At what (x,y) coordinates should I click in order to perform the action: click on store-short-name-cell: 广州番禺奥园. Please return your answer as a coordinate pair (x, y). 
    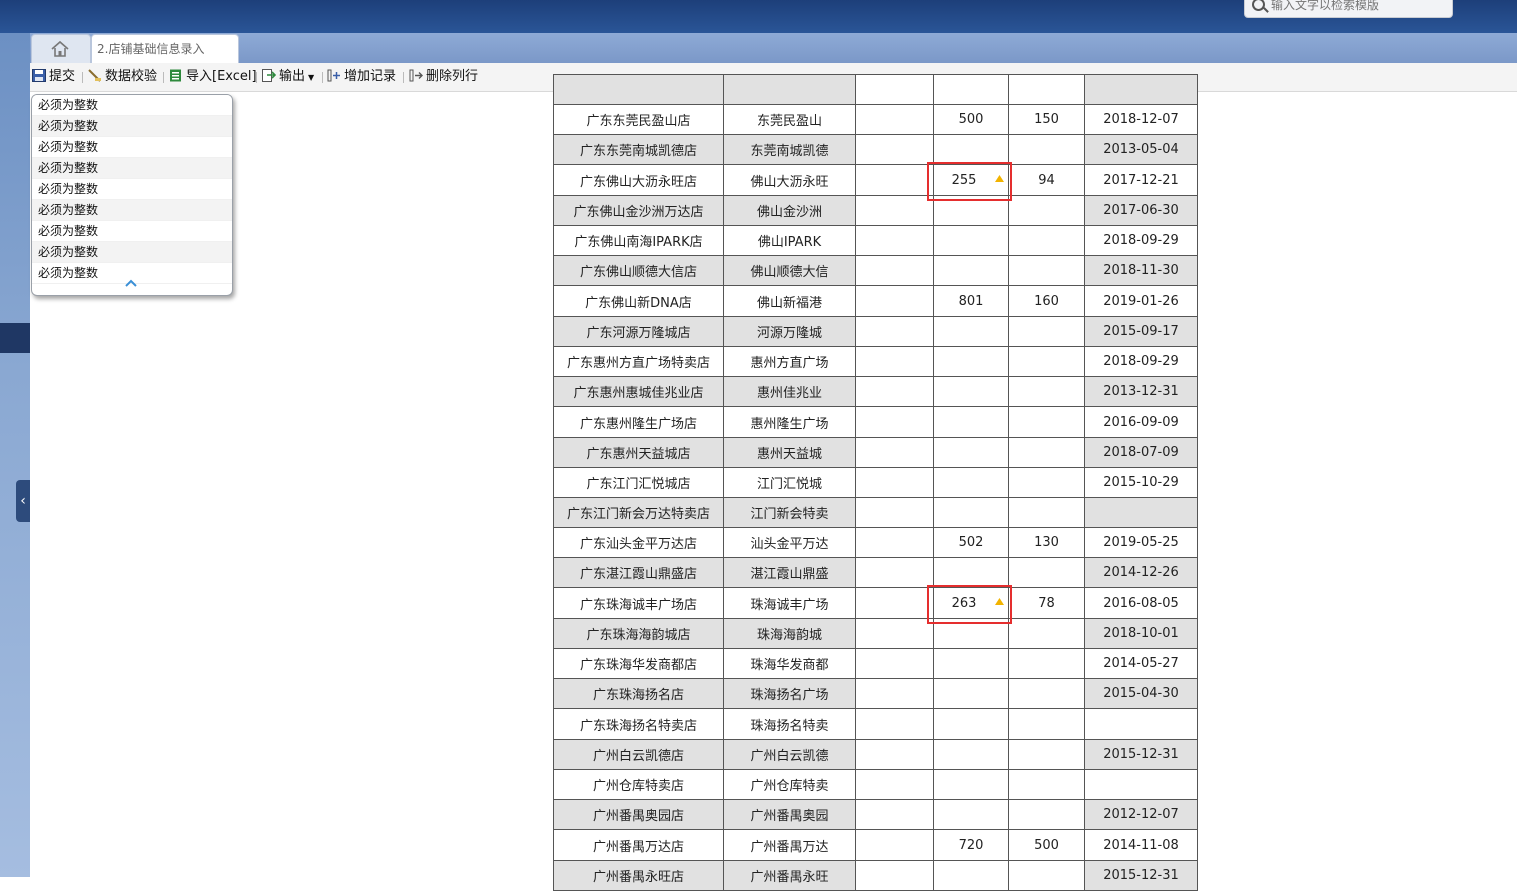
    Looking at the image, I should click on (789, 814).